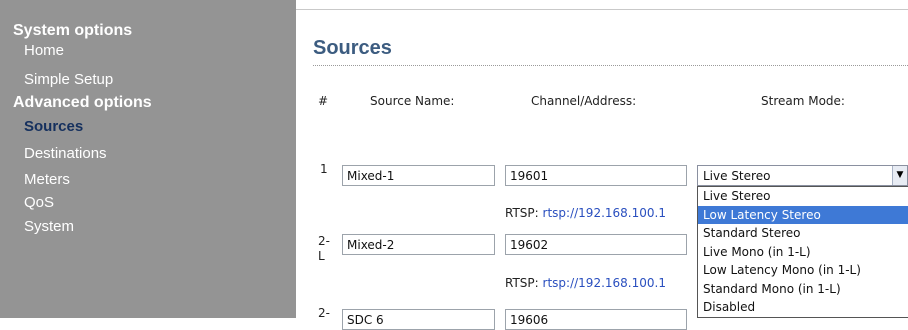 The width and height of the screenshot is (908, 330). What do you see at coordinates (418, 244) in the screenshot?
I see `source-name-input: Mixed-2` at bounding box center [418, 244].